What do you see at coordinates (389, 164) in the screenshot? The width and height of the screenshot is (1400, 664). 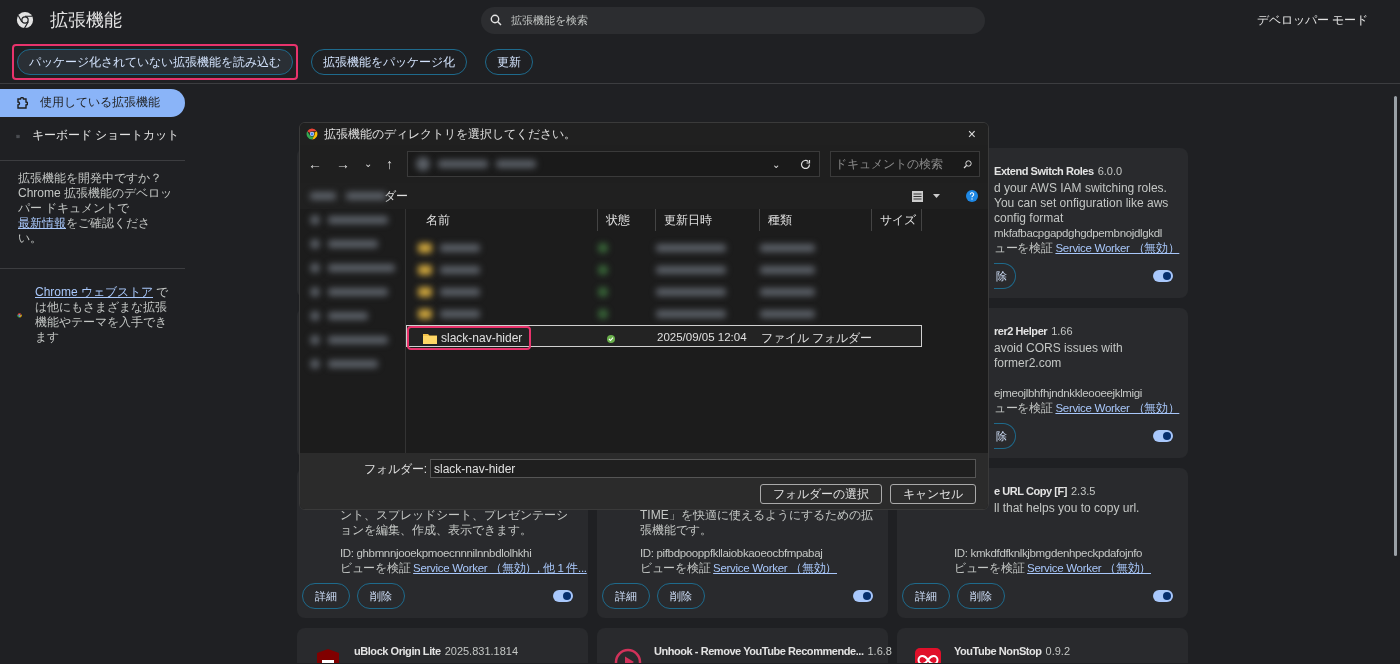 I see `up-button: ↑` at bounding box center [389, 164].